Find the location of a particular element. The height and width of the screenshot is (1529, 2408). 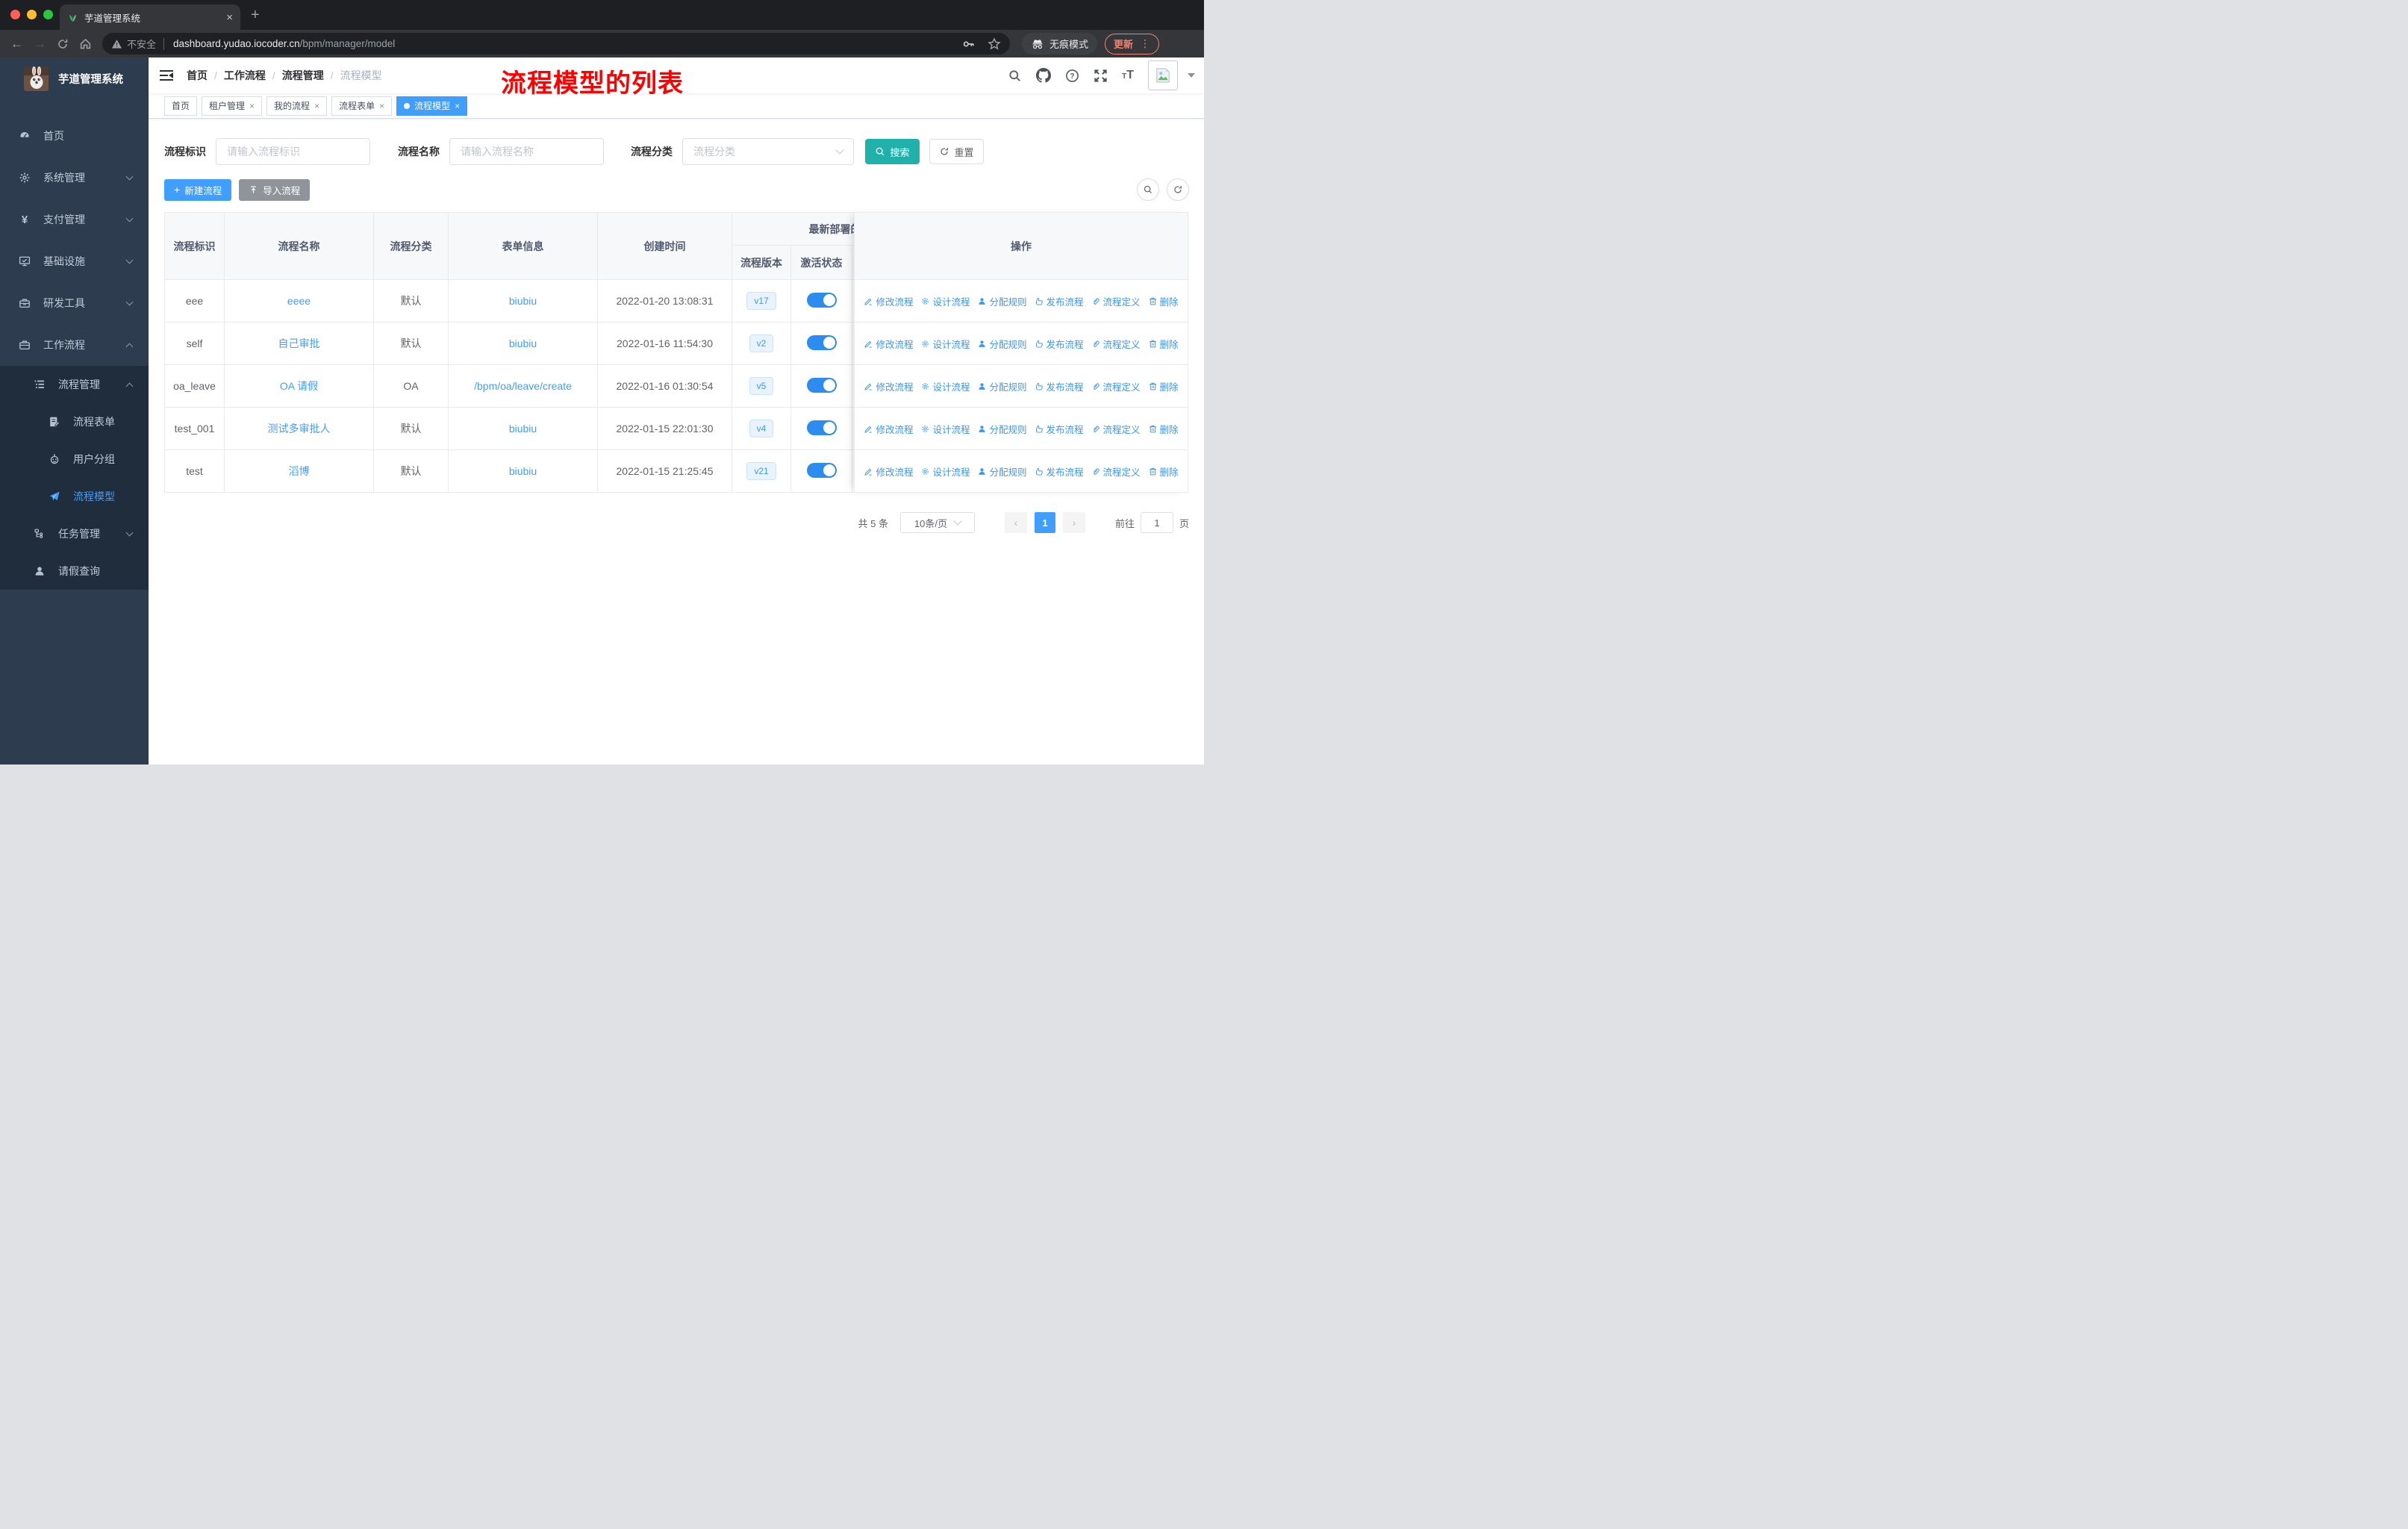

create-process-button: + 新建流程 is located at coordinates (198, 189).